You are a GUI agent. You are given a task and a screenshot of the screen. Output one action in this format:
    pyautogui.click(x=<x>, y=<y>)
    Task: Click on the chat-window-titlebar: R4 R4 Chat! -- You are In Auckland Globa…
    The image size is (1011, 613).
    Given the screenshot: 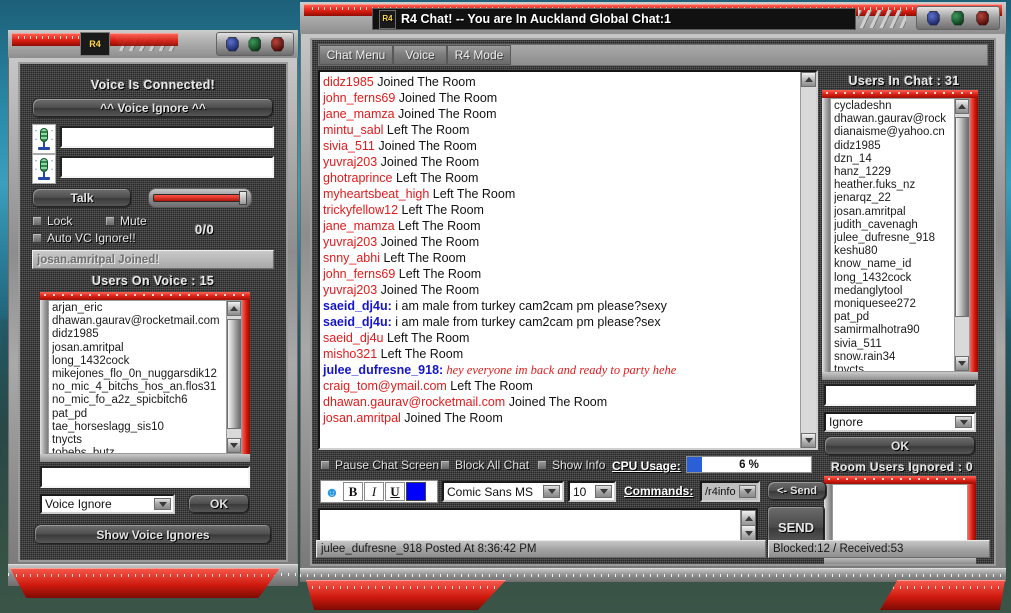 What is the action you would take?
    pyautogui.click(x=653, y=18)
    